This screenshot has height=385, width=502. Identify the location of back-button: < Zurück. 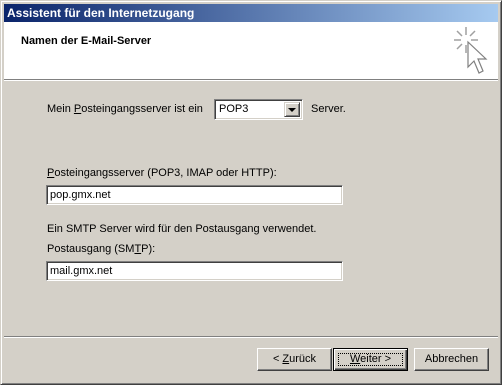
(294, 359).